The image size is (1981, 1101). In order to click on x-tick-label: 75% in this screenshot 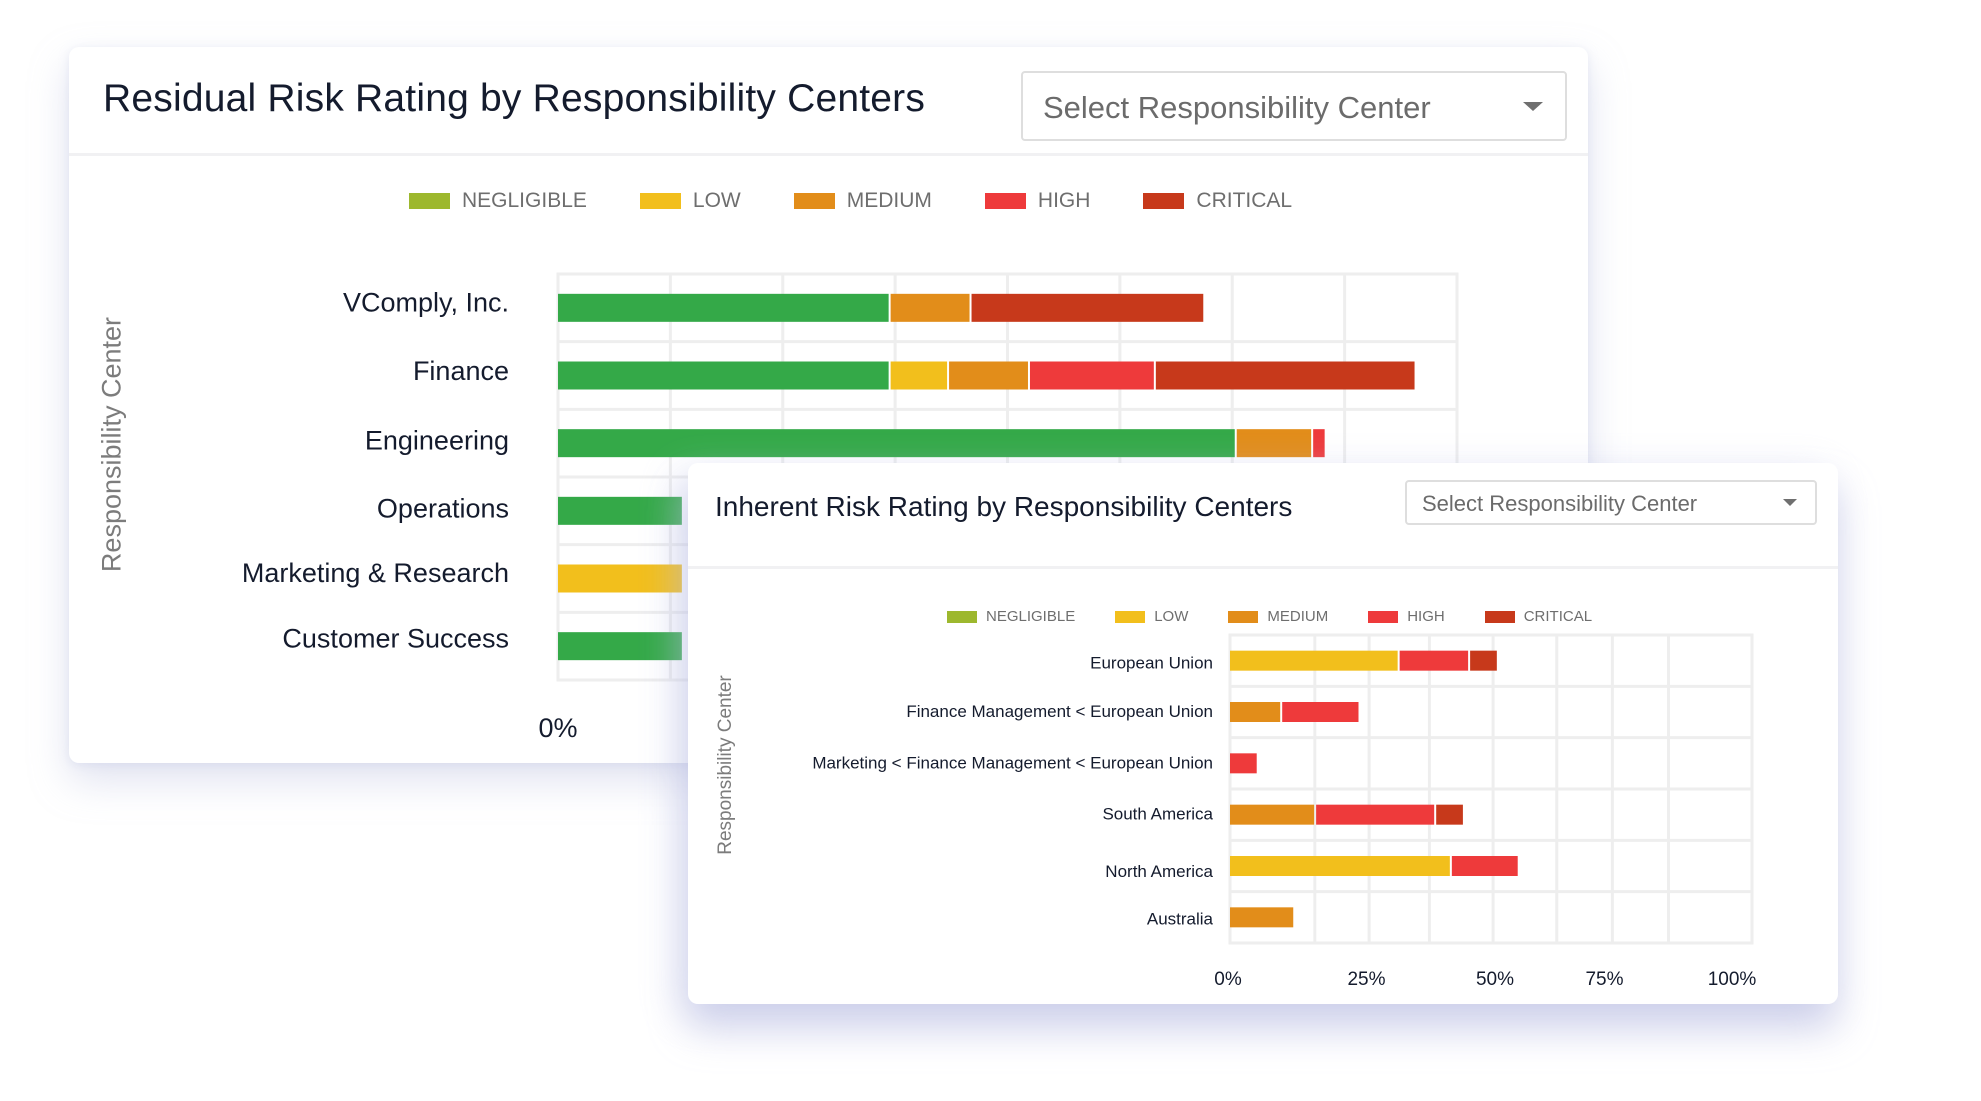, I will do `click(1604, 979)`.